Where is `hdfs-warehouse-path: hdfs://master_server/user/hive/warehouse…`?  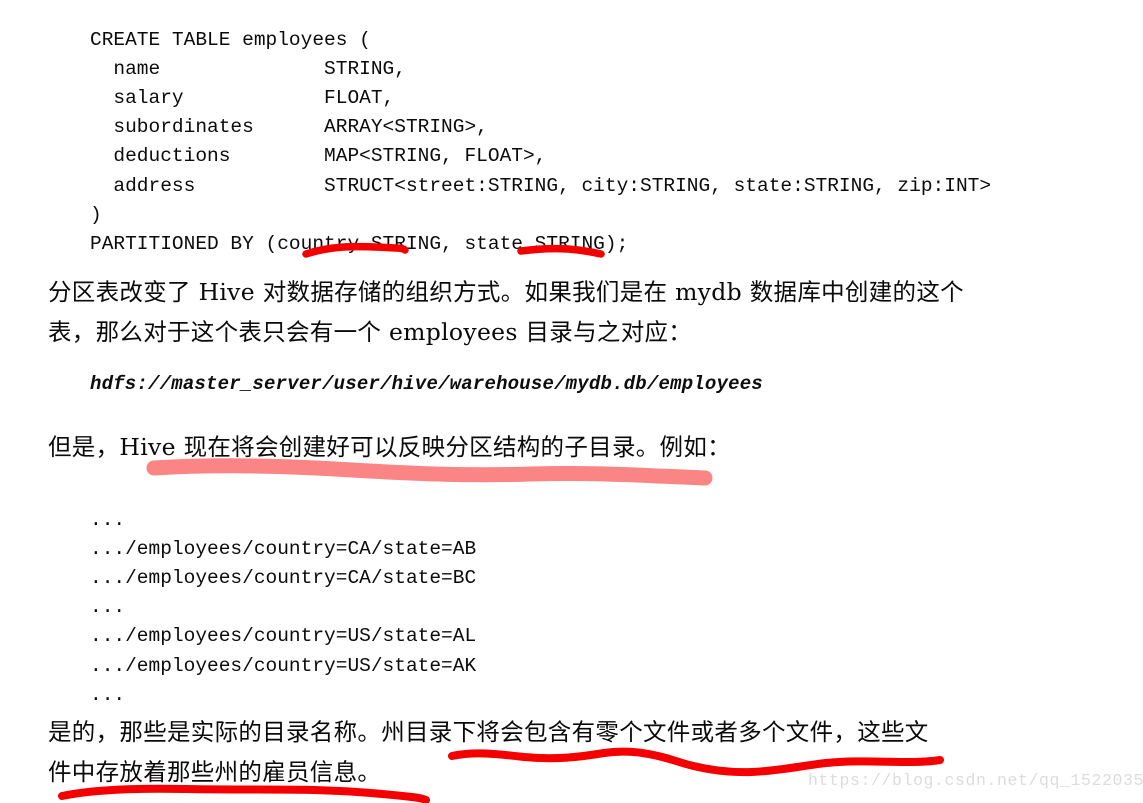
hdfs-warehouse-path: hdfs://master_server/user/hive/warehouse… is located at coordinates (426, 384).